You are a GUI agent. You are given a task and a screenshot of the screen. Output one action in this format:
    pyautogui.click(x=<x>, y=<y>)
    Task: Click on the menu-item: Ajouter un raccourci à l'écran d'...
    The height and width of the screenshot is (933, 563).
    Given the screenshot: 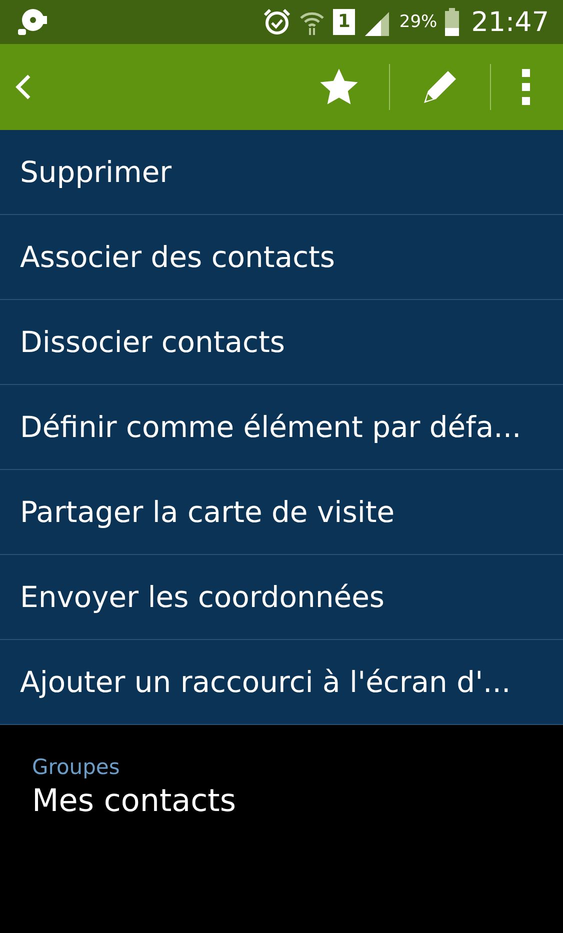 What is the action you would take?
    pyautogui.click(x=281, y=682)
    